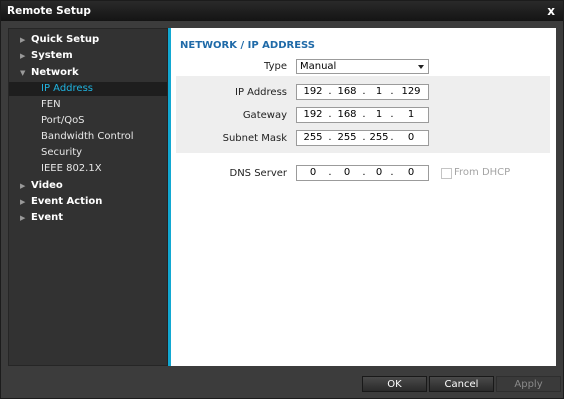 The width and height of the screenshot is (564, 399). What do you see at coordinates (421, 67) in the screenshot?
I see `chevron-down-icon` at bounding box center [421, 67].